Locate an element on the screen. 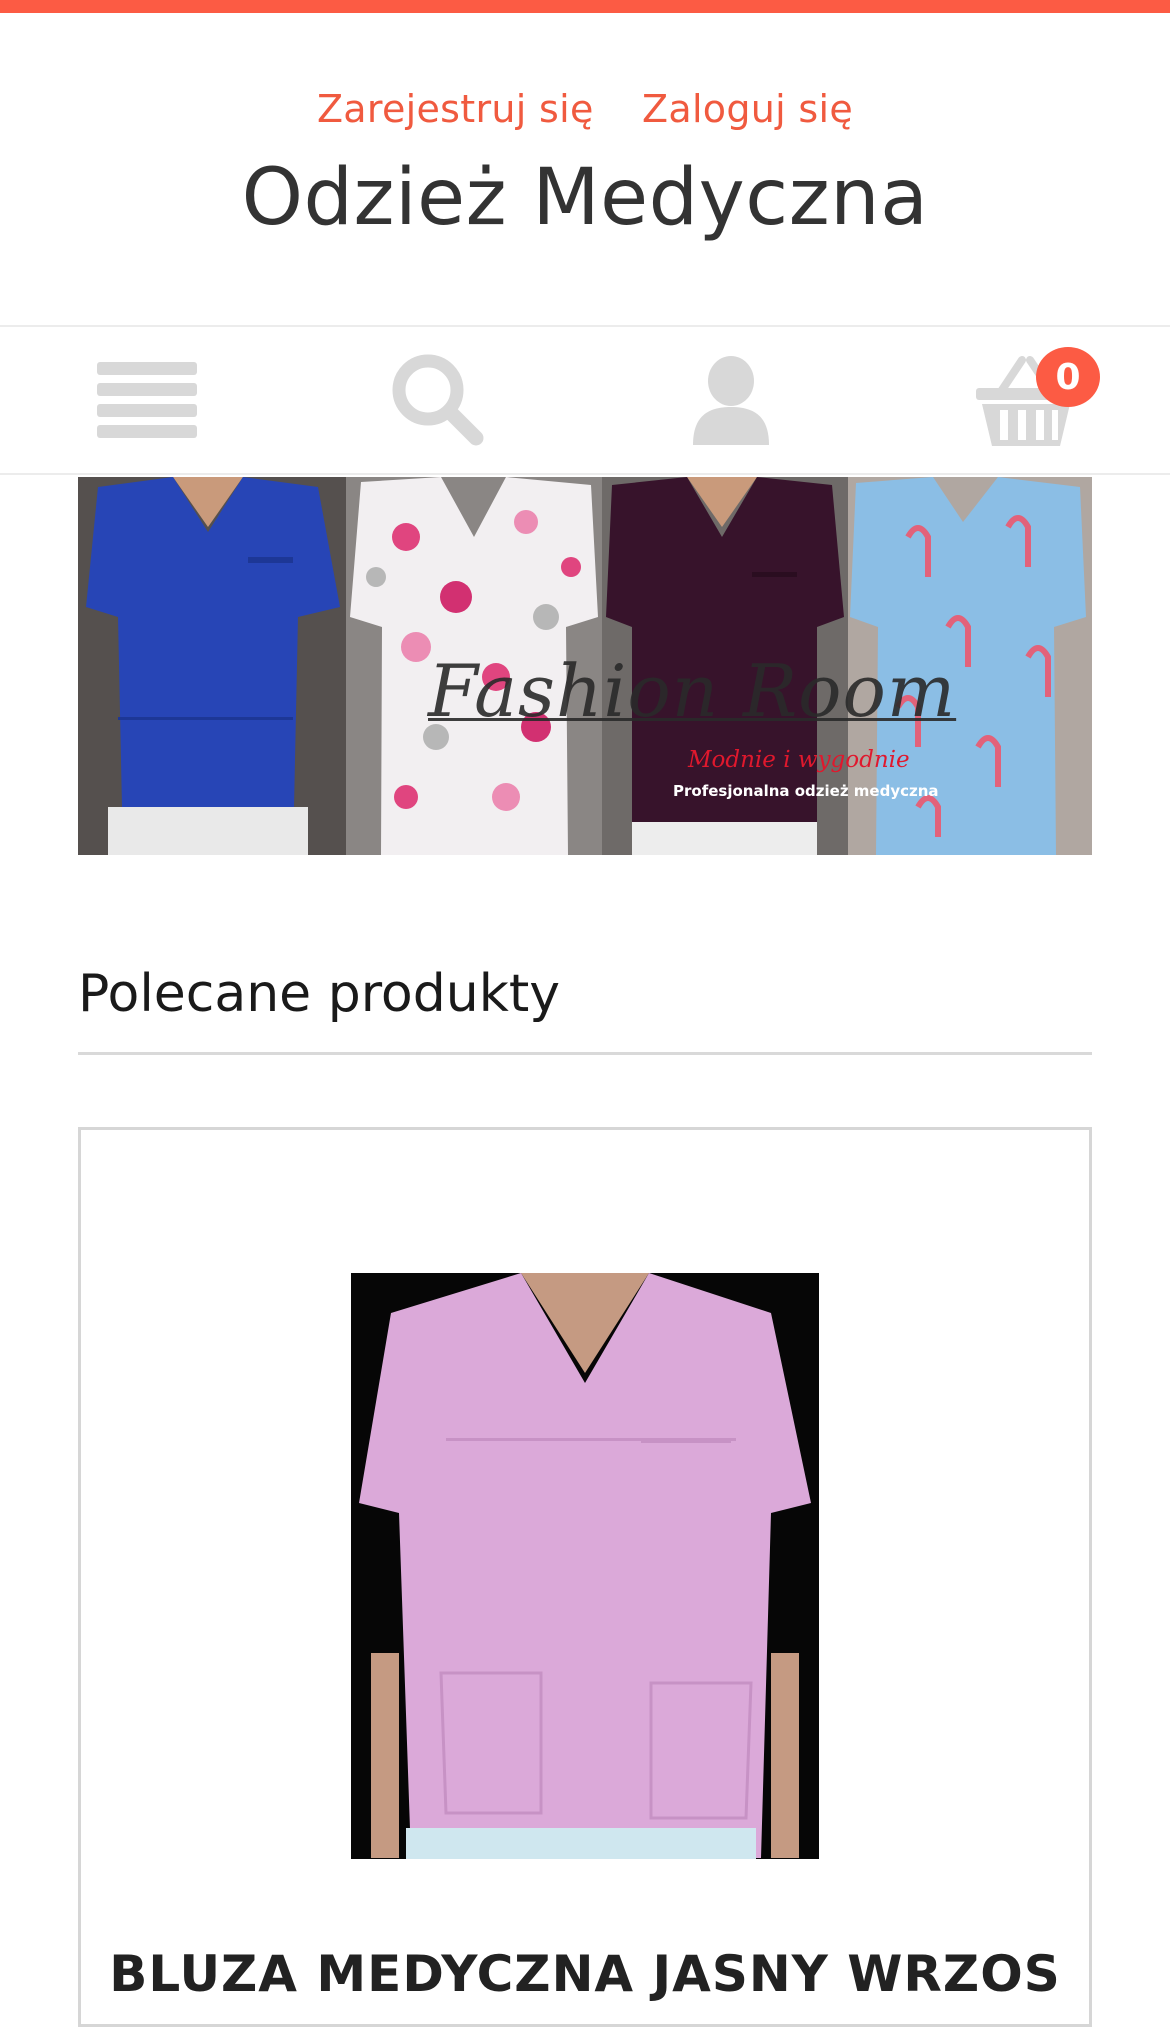 Image resolution: width=1170 pixels, height=2027 pixels. account-button is located at coordinates (731, 400).